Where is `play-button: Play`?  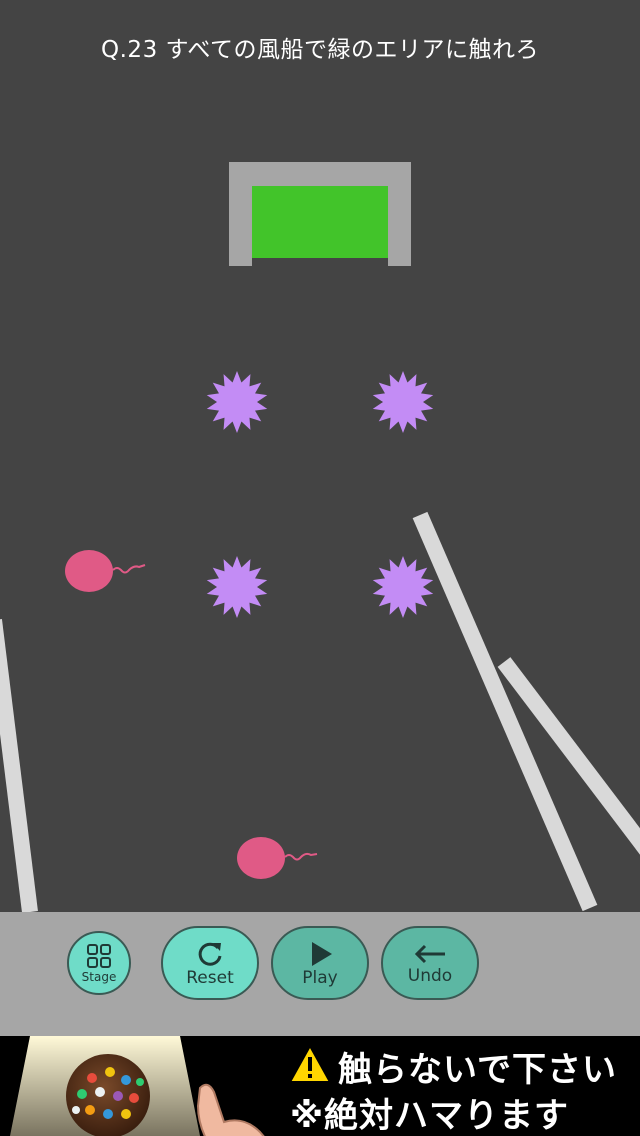 play-button: Play is located at coordinates (320, 963).